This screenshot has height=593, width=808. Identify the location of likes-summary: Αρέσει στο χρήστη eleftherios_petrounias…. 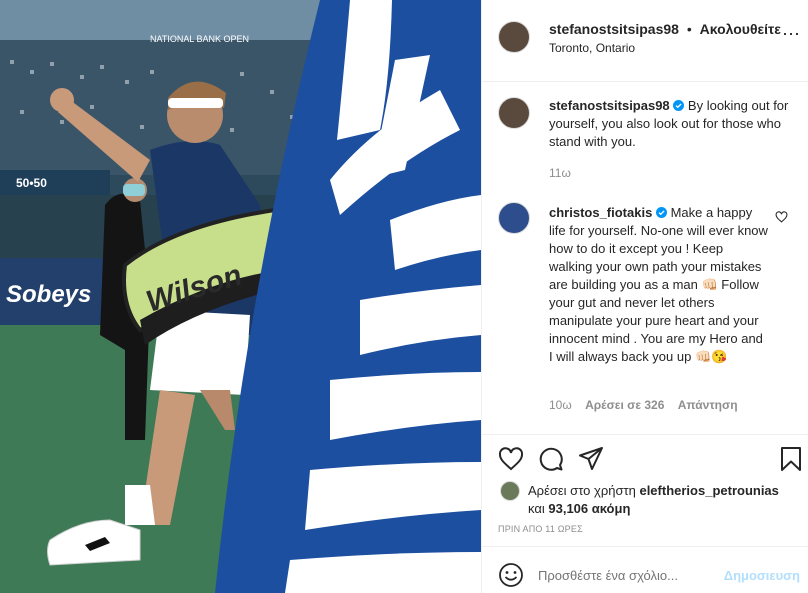
(663, 500).